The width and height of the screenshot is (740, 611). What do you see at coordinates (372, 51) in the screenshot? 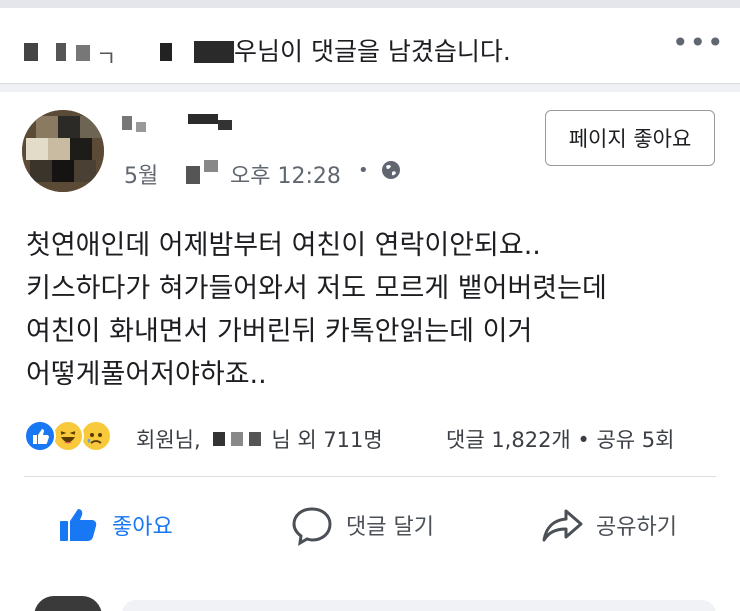
I see `notification-message: 우님이 댓글을 남겼습니다.` at bounding box center [372, 51].